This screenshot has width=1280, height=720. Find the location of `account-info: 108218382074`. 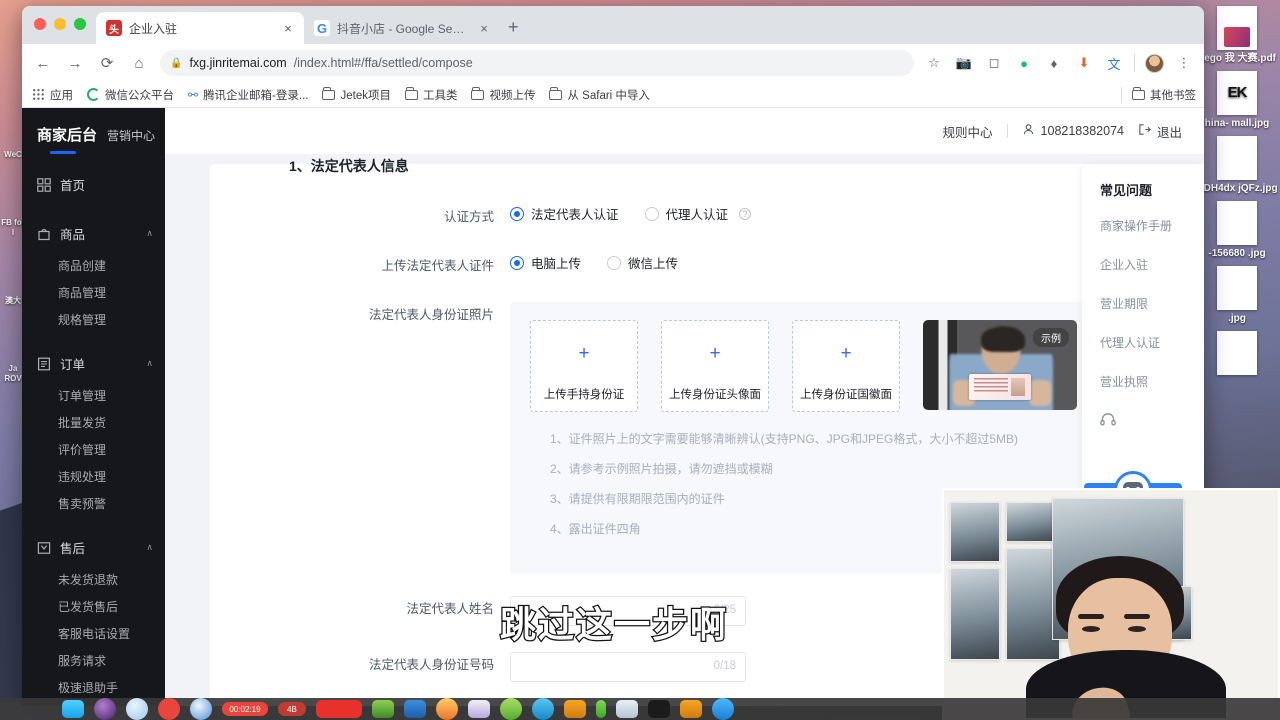

account-info: 108218382074 is located at coordinates (1073, 131).